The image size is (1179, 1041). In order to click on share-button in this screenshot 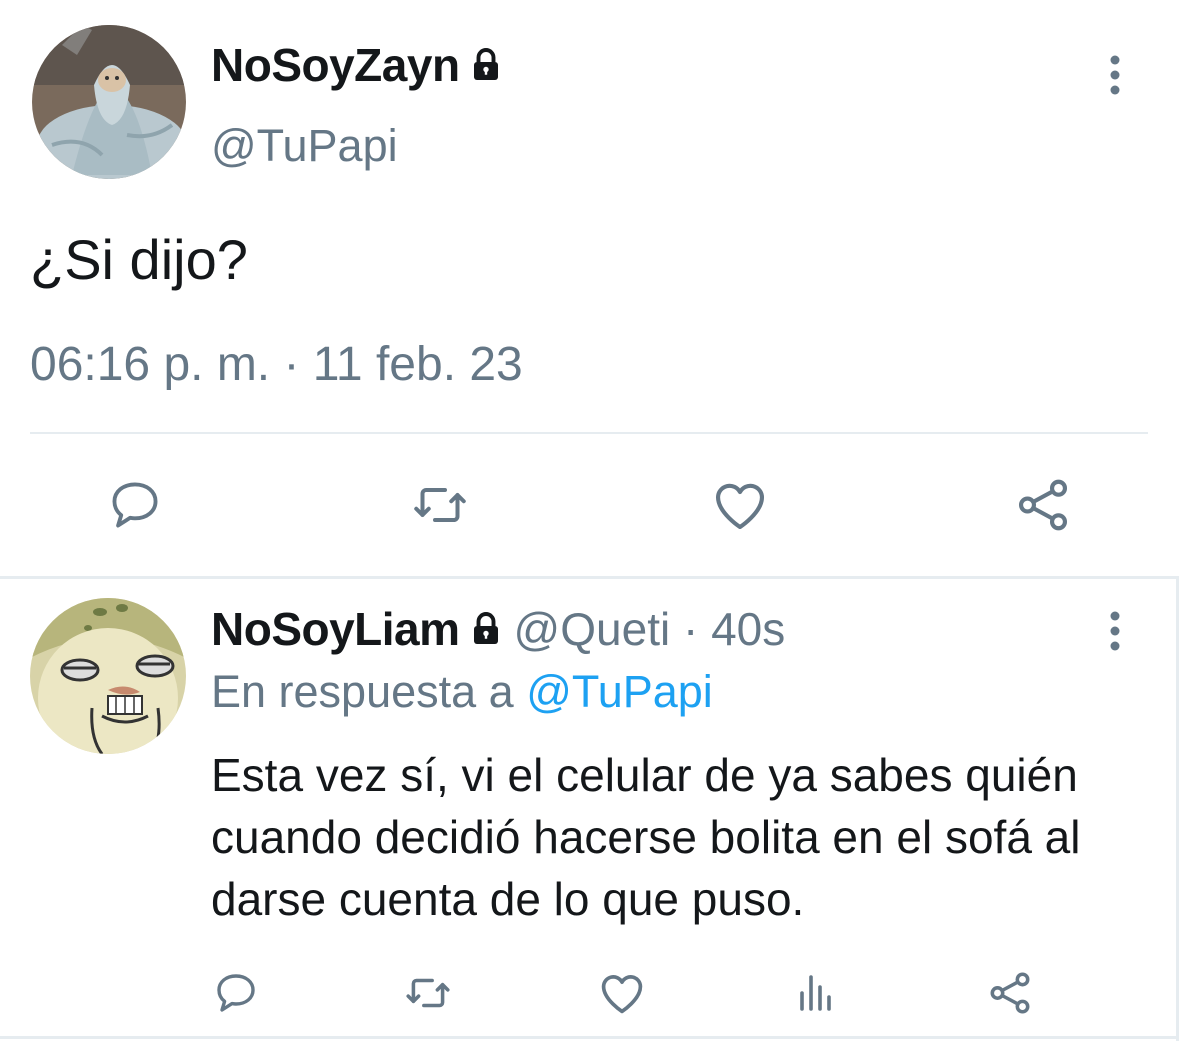, I will do `click(1043, 505)`.